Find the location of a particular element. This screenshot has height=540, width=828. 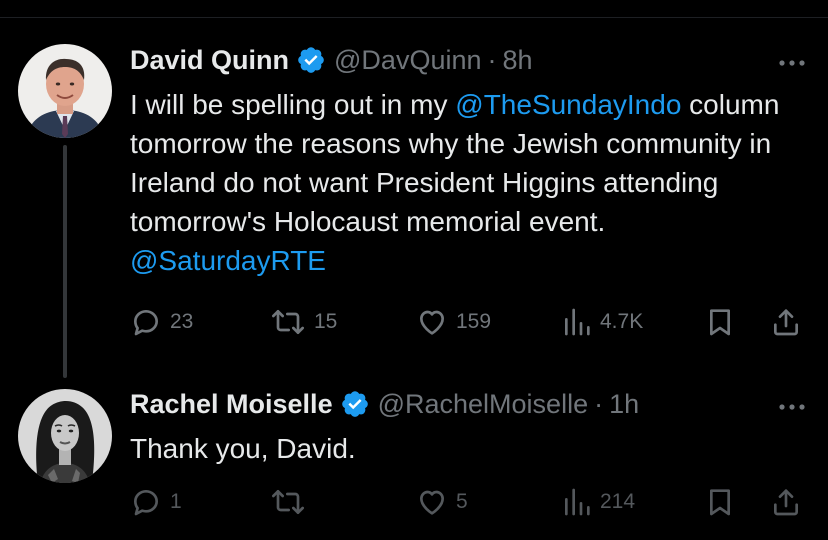

like-count: 159 is located at coordinates (474, 321).